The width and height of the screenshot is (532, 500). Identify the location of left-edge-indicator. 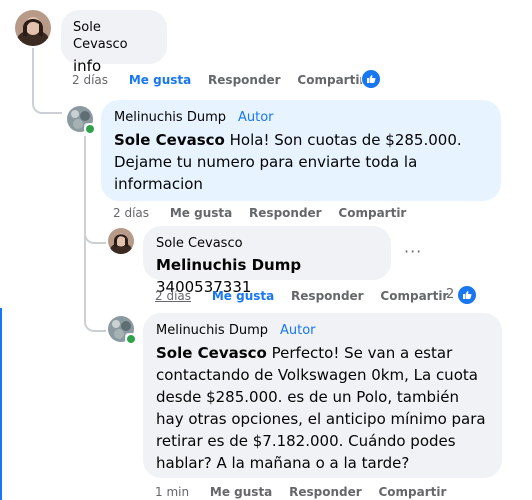
(1, 404).